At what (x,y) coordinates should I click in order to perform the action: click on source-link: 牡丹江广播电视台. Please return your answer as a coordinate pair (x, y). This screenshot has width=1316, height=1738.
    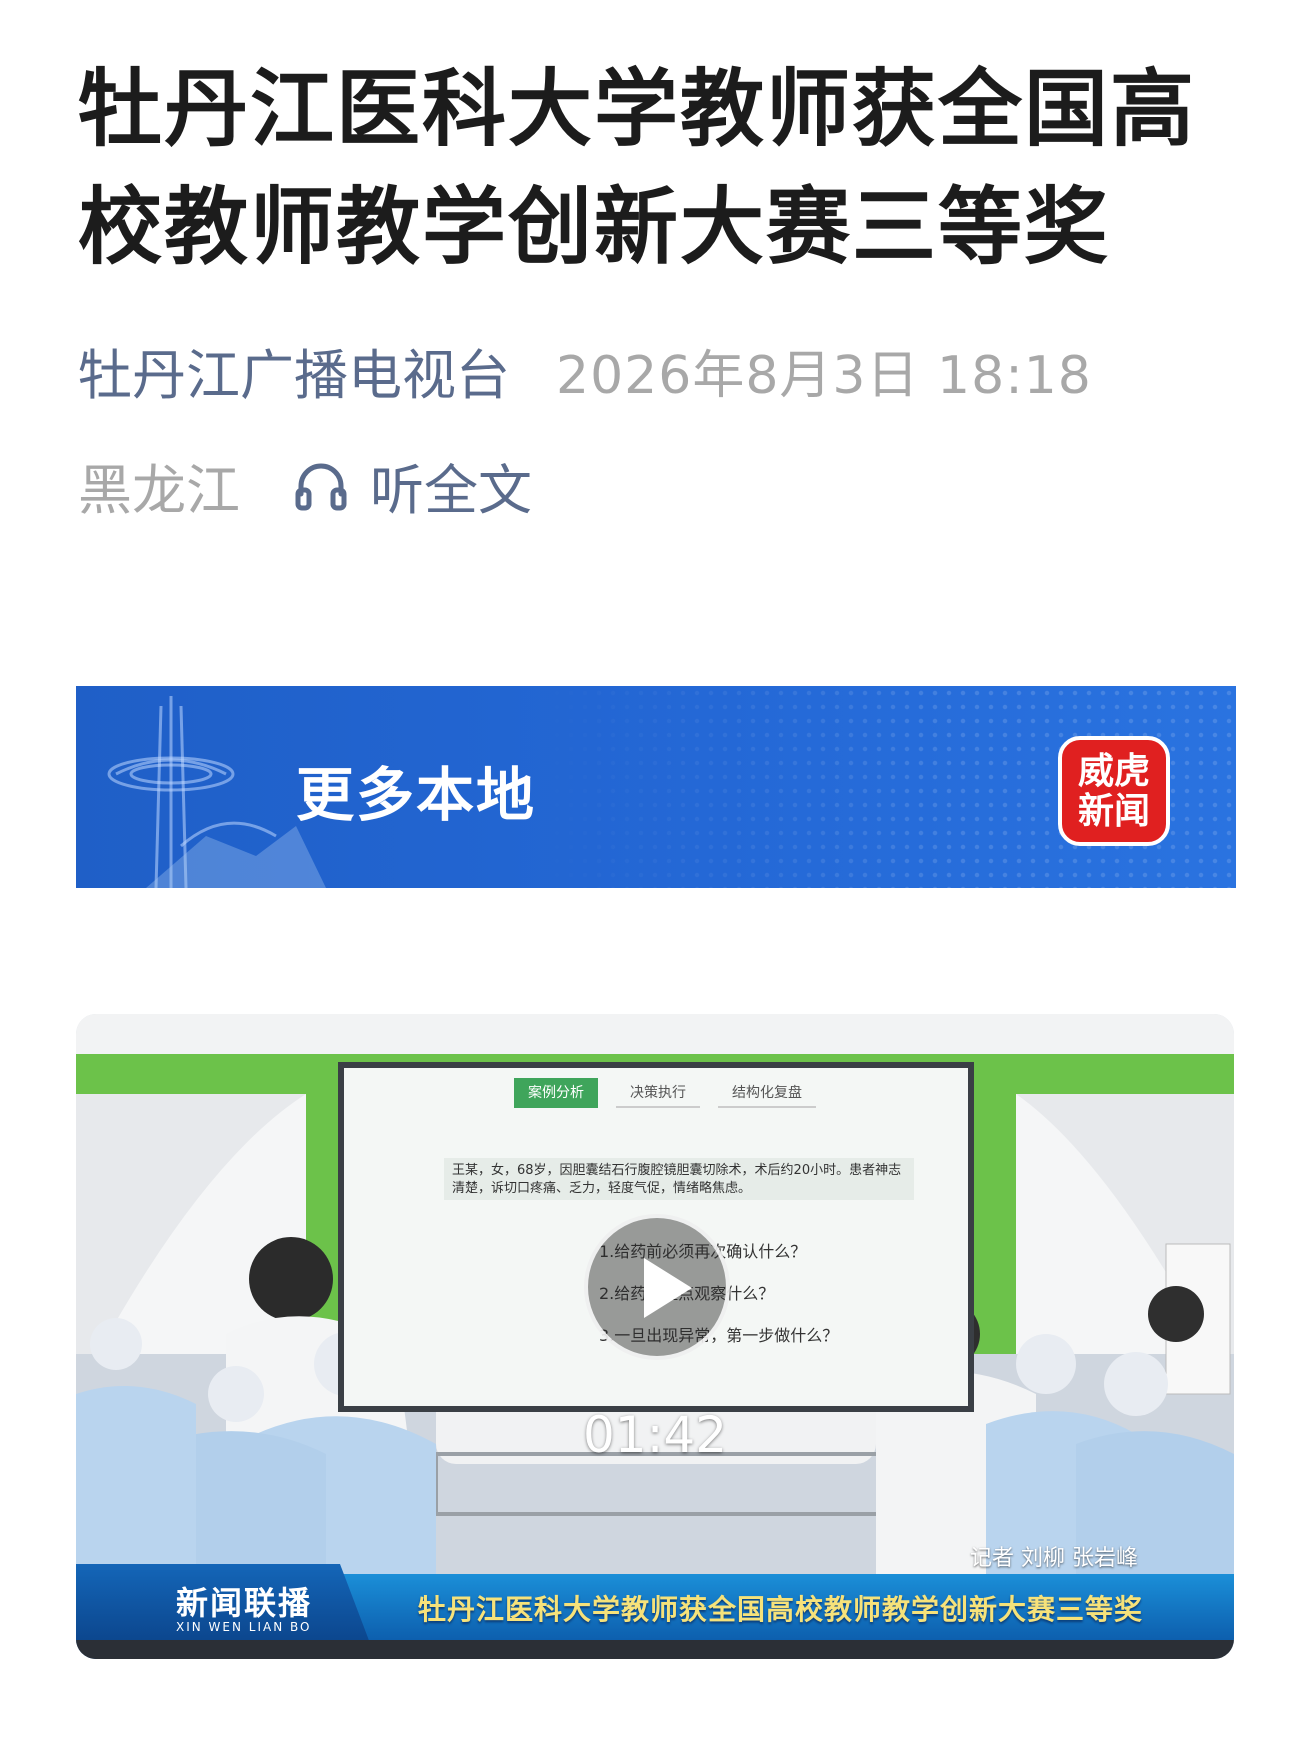
    Looking at the image, I should click on (294, 370).